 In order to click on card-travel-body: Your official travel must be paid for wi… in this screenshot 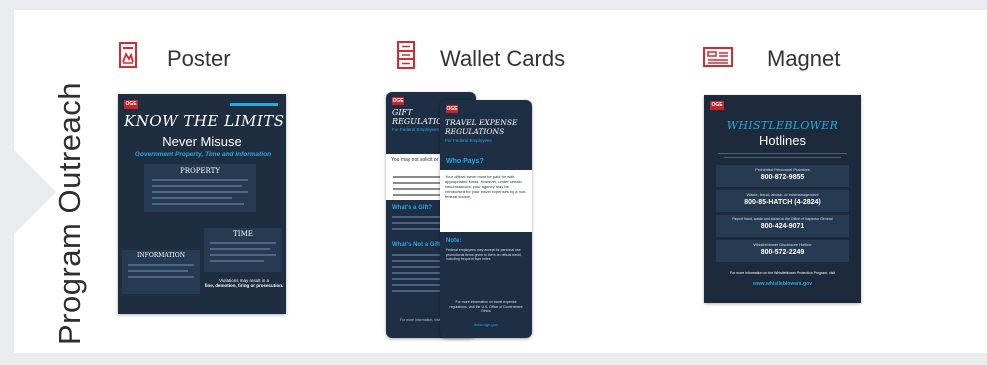, I will do `click(486, 201)`.